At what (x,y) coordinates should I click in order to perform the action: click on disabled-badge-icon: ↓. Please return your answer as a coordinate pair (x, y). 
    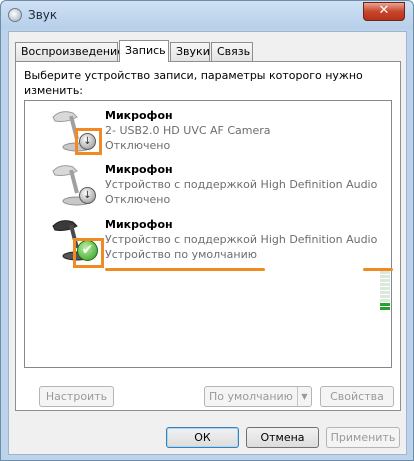
    Looking at the image, I should click on (87, 195).